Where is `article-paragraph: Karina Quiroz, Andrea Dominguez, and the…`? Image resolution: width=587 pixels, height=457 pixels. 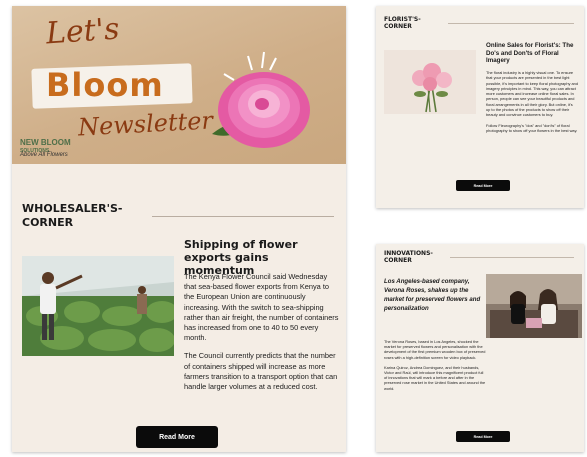 article-paragraph: Karina Quiroz, Andrea Dominguez, and the… is located at coordinates (435, 377).